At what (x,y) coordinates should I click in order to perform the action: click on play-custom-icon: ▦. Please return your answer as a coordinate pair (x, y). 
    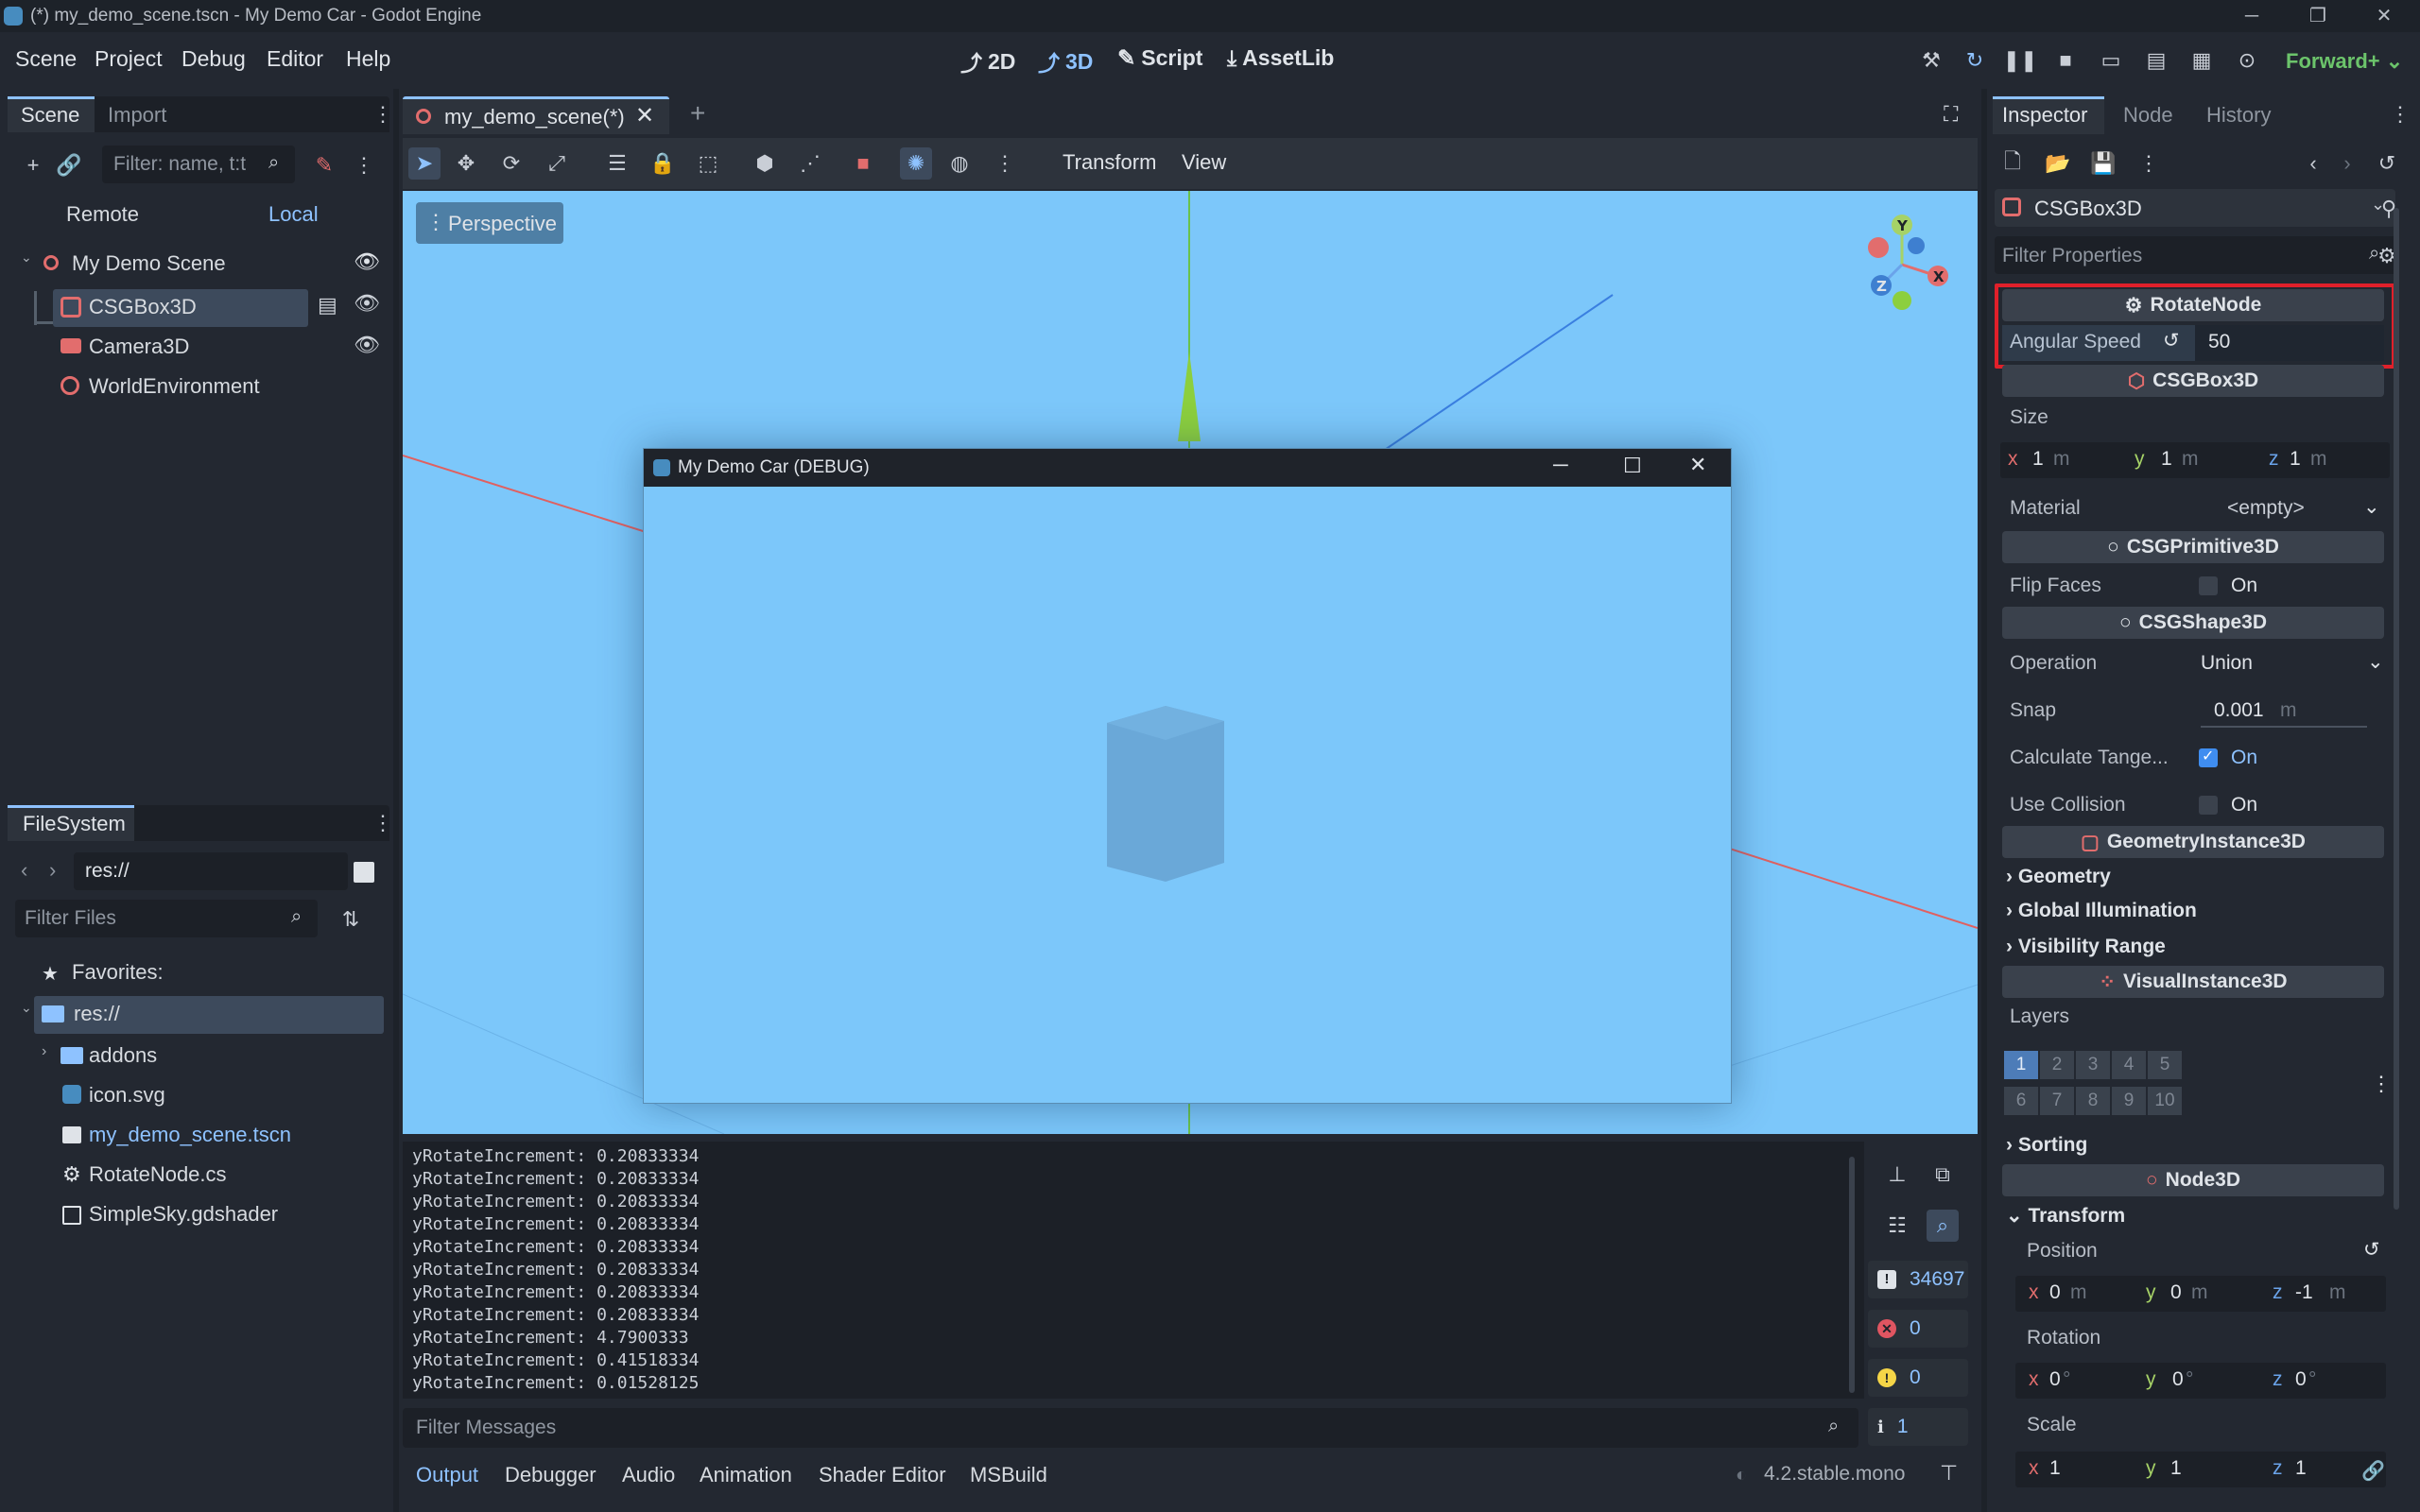
    Looking at the image, I should click on (2202, 60).